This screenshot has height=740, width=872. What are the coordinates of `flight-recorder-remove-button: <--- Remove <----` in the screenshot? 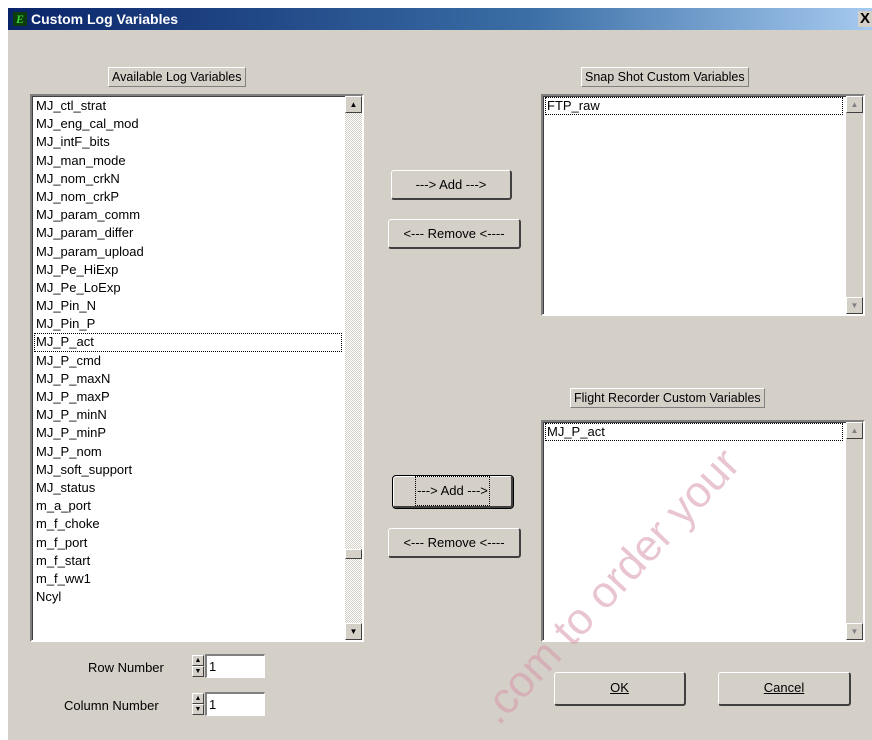 It's located at (454, 543).